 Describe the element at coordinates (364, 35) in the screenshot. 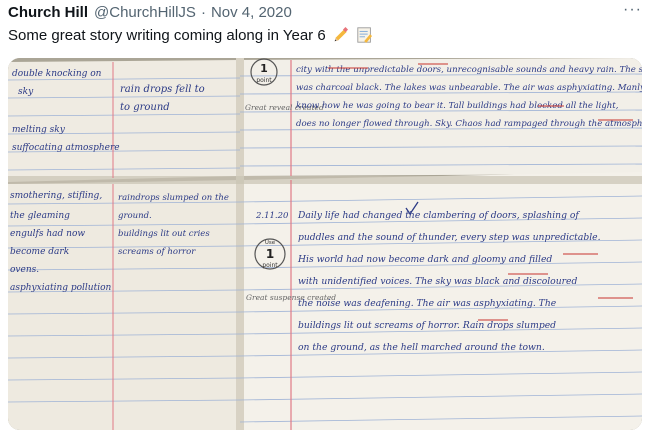

I see `memo-icon` at that location.